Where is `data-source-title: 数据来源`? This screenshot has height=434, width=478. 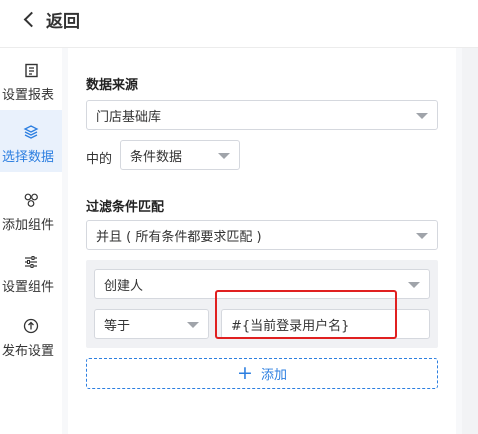 data-source-title: 数据来源 is located at coordinates (112, 85).